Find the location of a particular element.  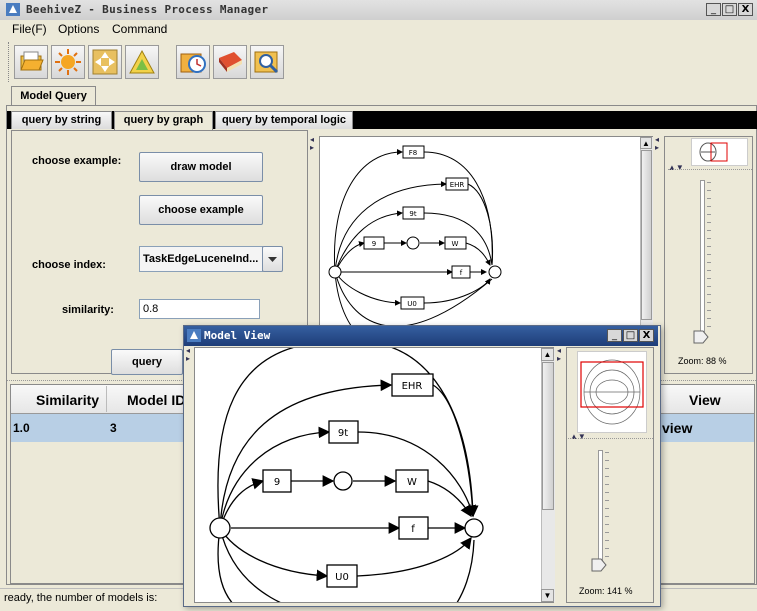

zoom-divider is located at coordinates (710, 171).